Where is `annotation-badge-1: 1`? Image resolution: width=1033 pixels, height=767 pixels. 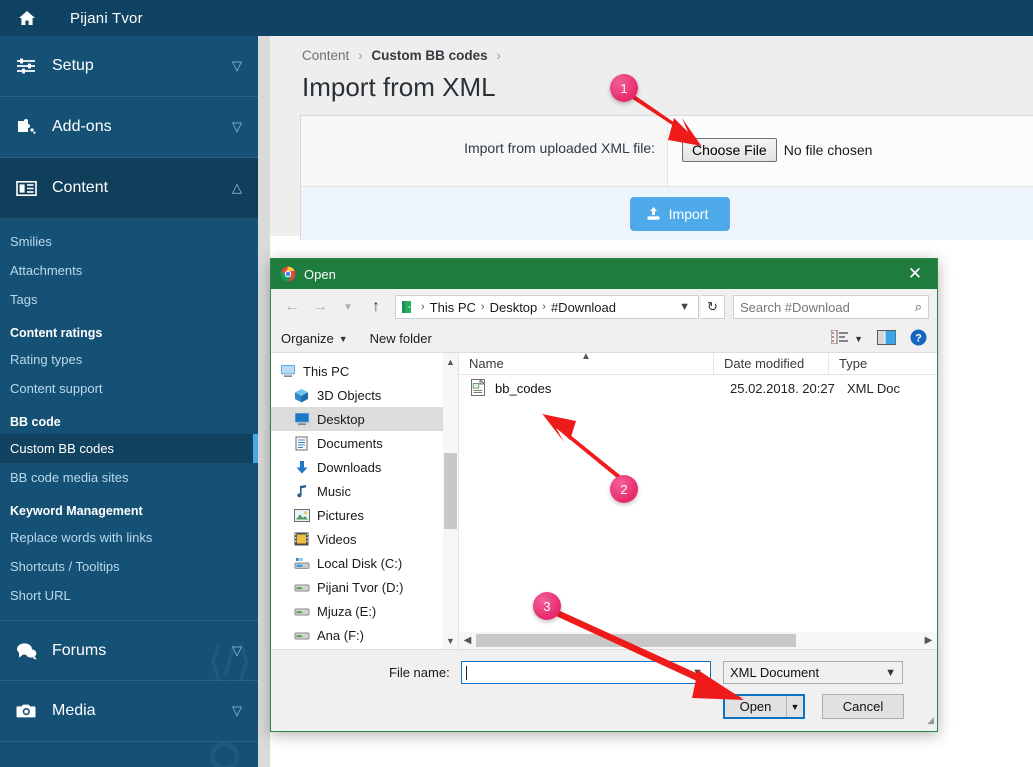
annotation-badge-1: 1 is located at coordinates (624, 88).